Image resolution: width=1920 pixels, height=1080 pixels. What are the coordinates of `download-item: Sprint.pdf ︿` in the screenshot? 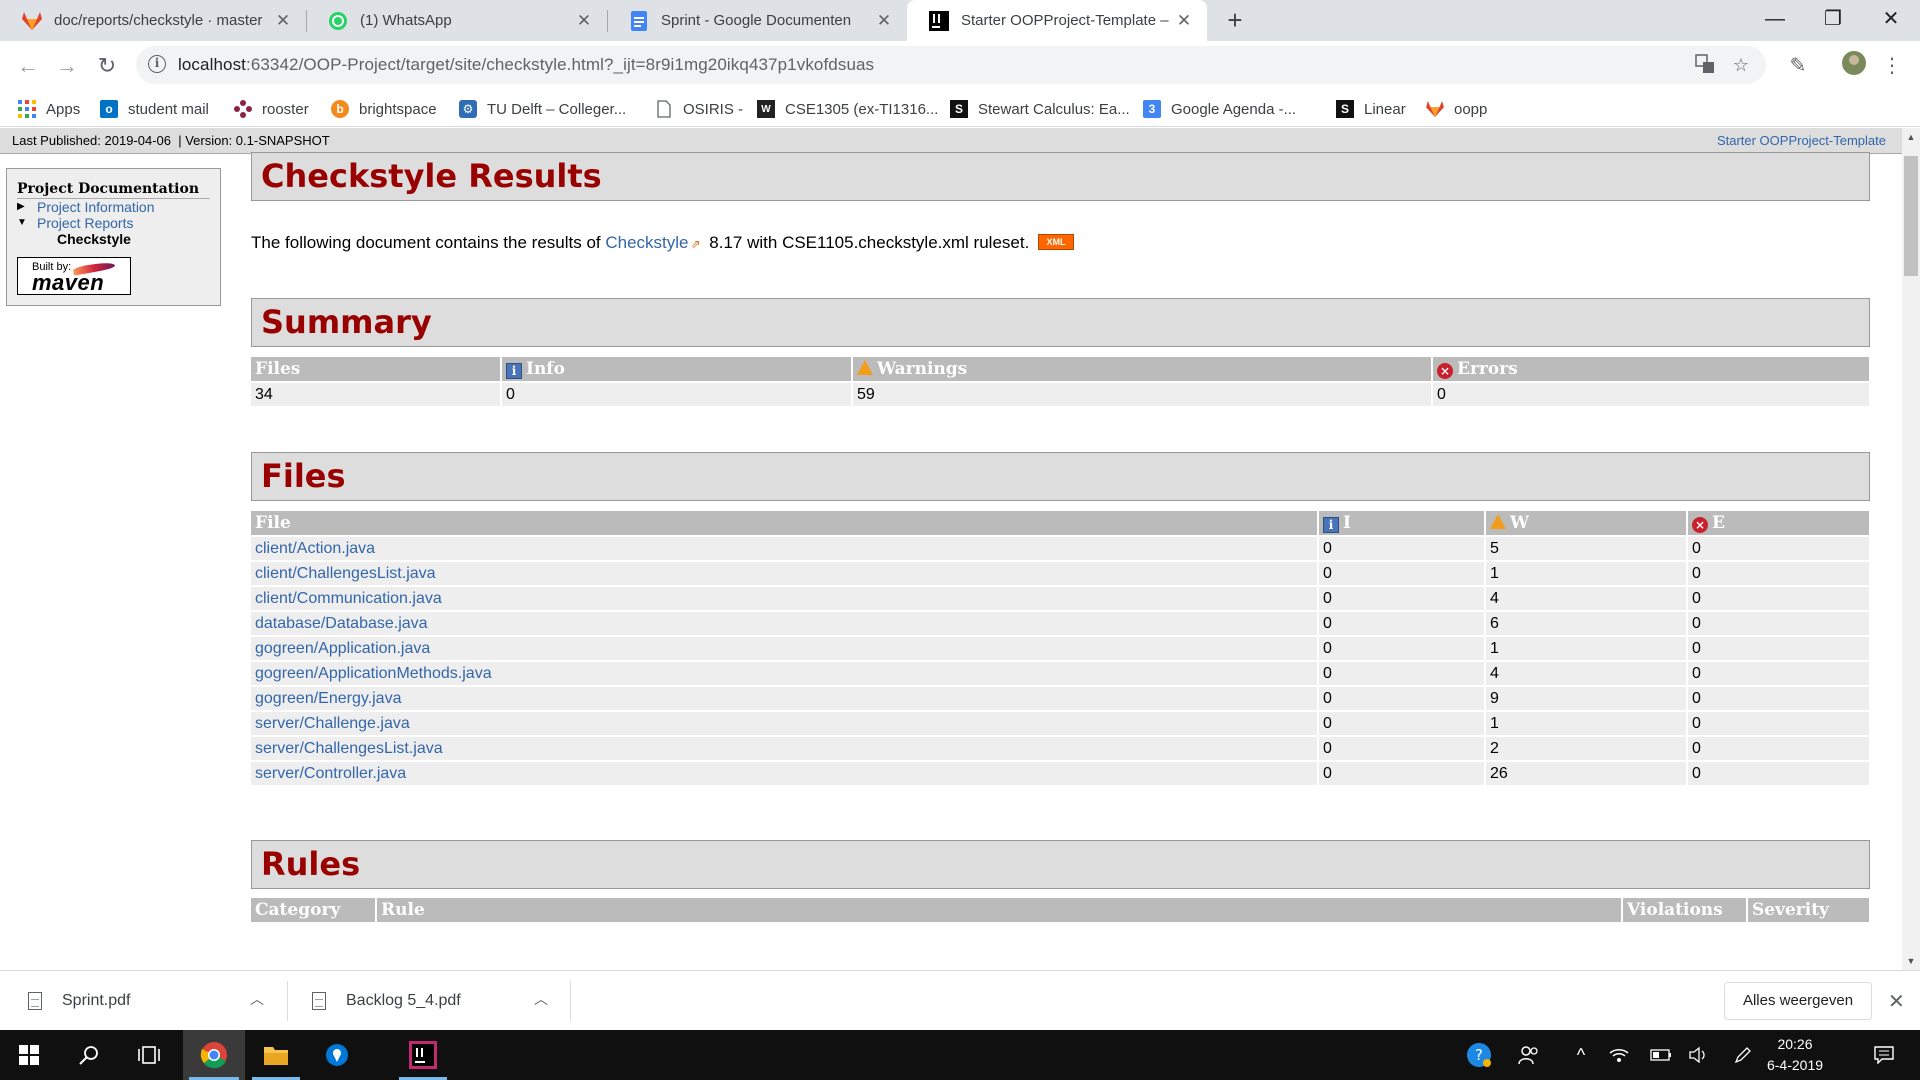 It's located at (152, 1001).